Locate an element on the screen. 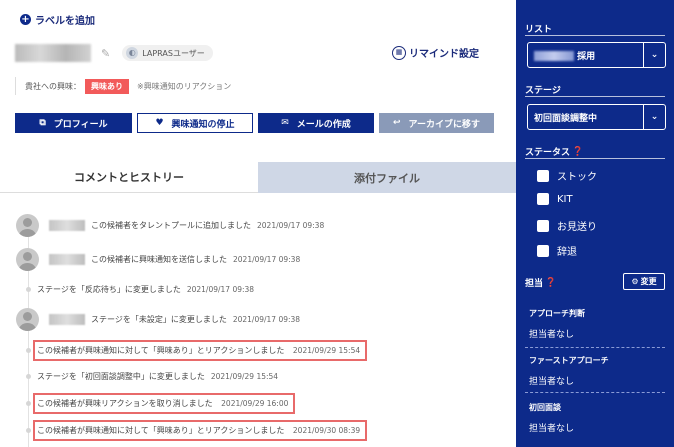 The height and width of the screenshot is (447, 674). entry-text: ステージを「反応待ち」に変更しました is located at coordinates (109, 289).